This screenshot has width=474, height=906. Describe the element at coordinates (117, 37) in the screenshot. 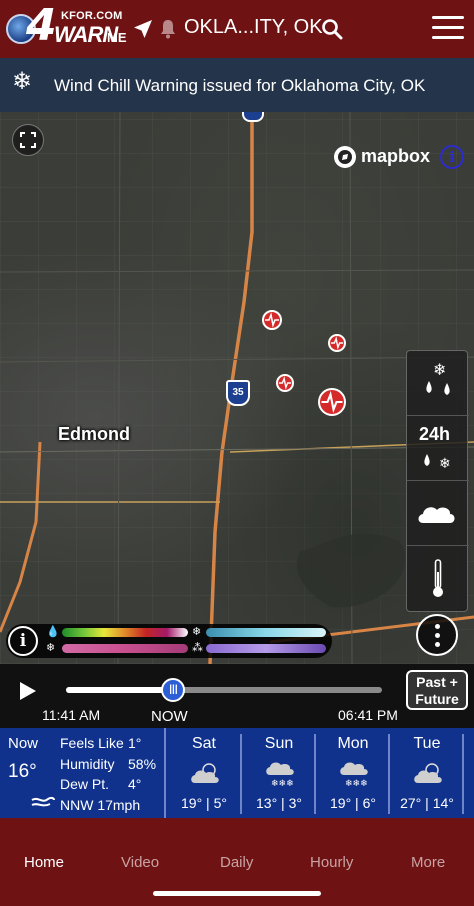

I see `logo-me: ME` at that location.